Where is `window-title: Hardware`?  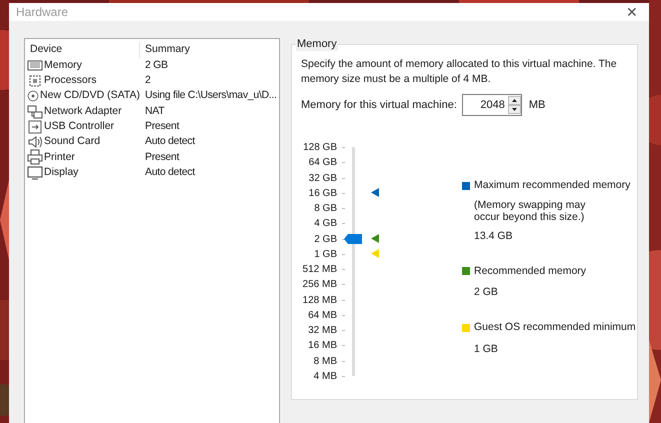 window-title: Hardware is located at coordinates (42, 12).